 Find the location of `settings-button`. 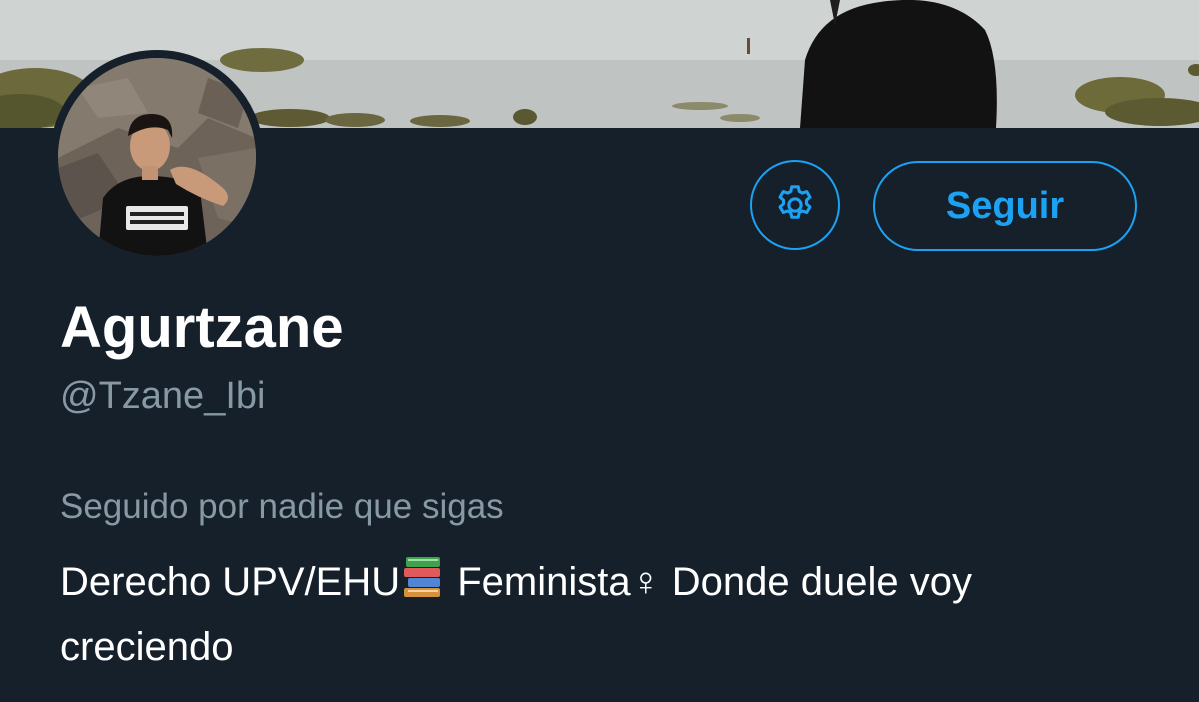

settings-button is located at coordinates (795, 205).